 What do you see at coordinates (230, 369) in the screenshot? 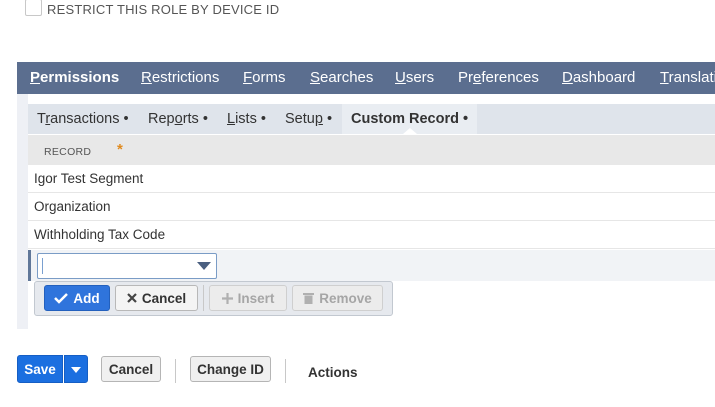
I see `change-id-button: Change ID` at bounding box center [230, 369].